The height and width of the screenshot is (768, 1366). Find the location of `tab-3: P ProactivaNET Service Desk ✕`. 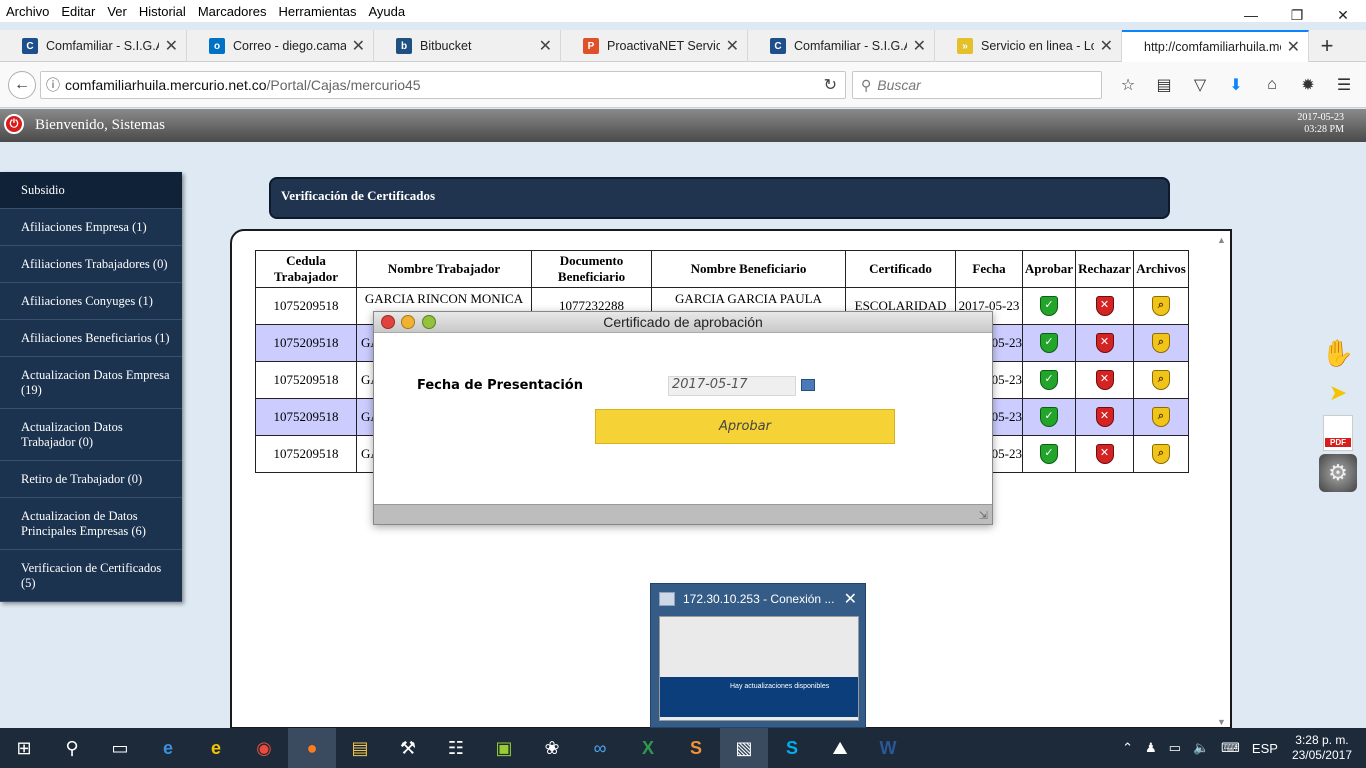

tab-3: P ProactivaNET Service Desk ✕ is located at coordinates (654, 46).